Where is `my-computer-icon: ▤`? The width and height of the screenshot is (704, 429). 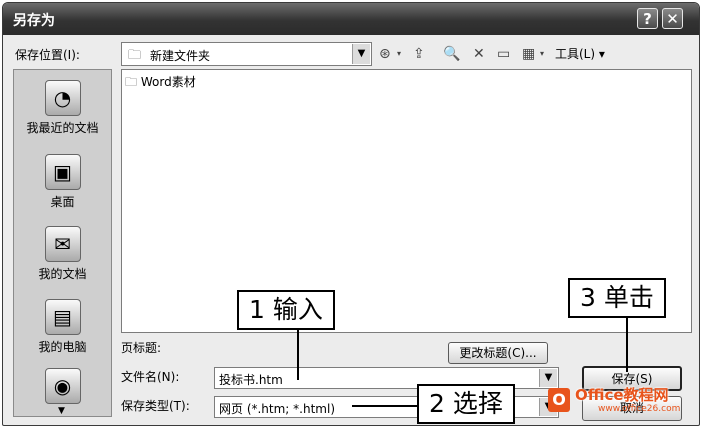
my-computer-icon: ▤ is located at coordinates (62, 317).